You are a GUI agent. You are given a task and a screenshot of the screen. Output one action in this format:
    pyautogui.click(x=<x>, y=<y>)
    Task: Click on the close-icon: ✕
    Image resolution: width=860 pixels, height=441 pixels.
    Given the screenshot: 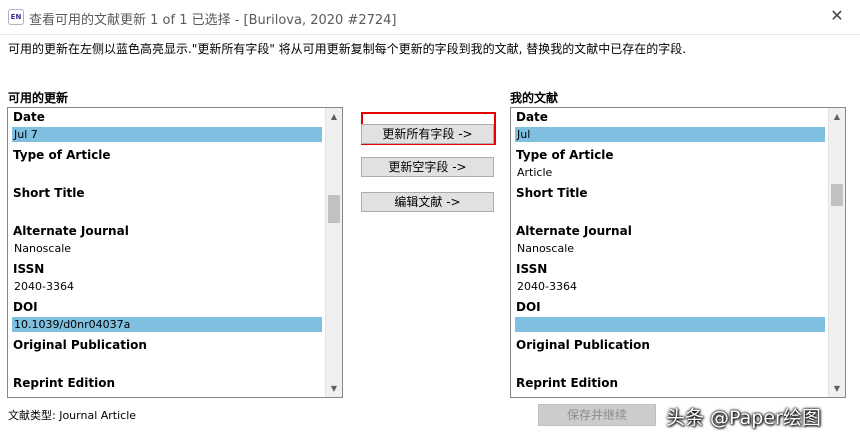 What is the action you would take?
    pyautogui.click(x=837, y=17)
    